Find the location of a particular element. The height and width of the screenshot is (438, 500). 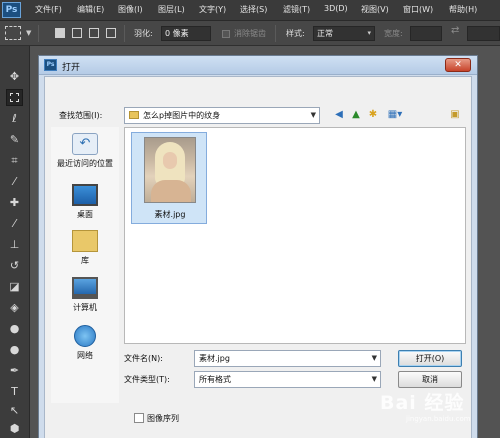

eyedropper-icon: ⁄ is located at coordinates (14, 181).